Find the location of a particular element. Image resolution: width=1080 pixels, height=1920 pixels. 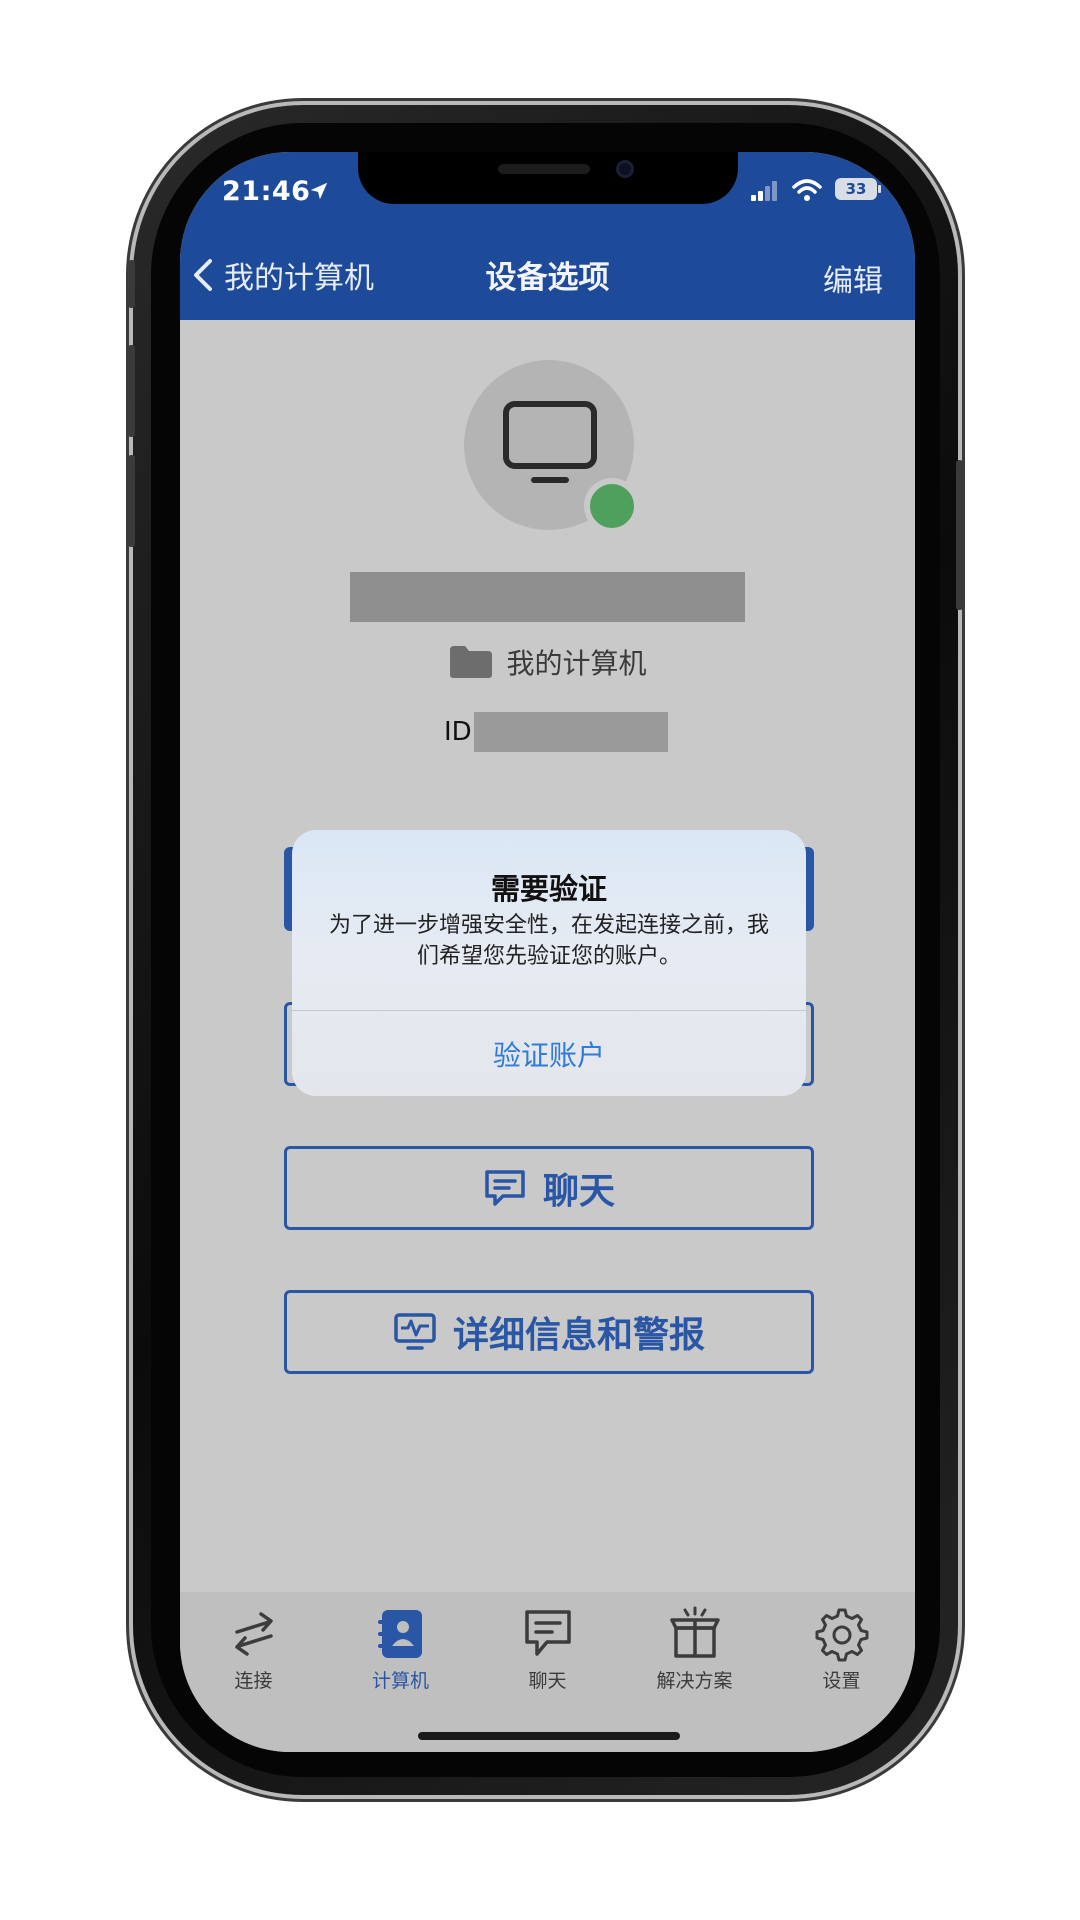

device-avatar is located at coordinates (552, 447).